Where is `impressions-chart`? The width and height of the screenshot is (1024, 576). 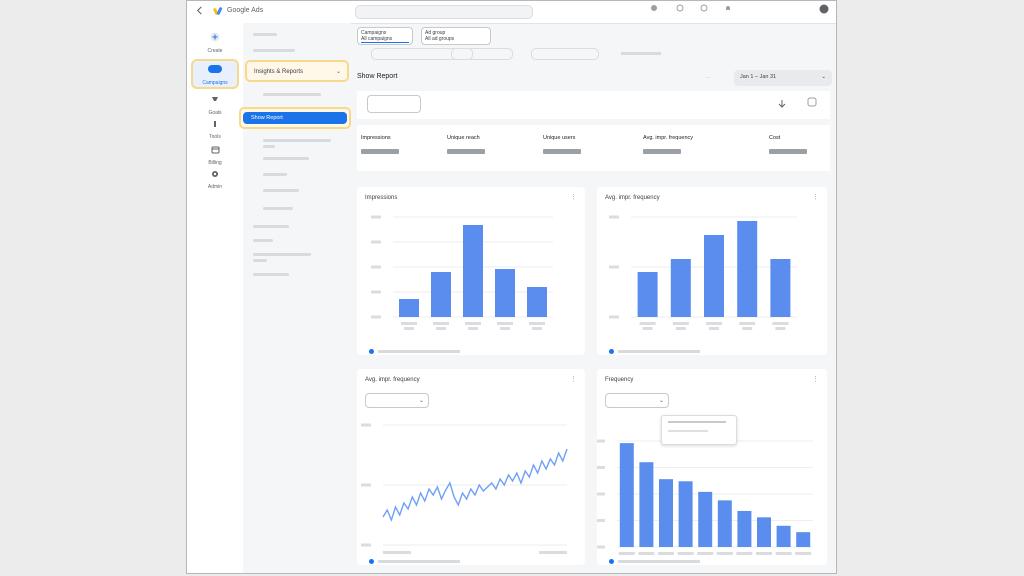 impressions-chart is located at coordinates (462, 272).